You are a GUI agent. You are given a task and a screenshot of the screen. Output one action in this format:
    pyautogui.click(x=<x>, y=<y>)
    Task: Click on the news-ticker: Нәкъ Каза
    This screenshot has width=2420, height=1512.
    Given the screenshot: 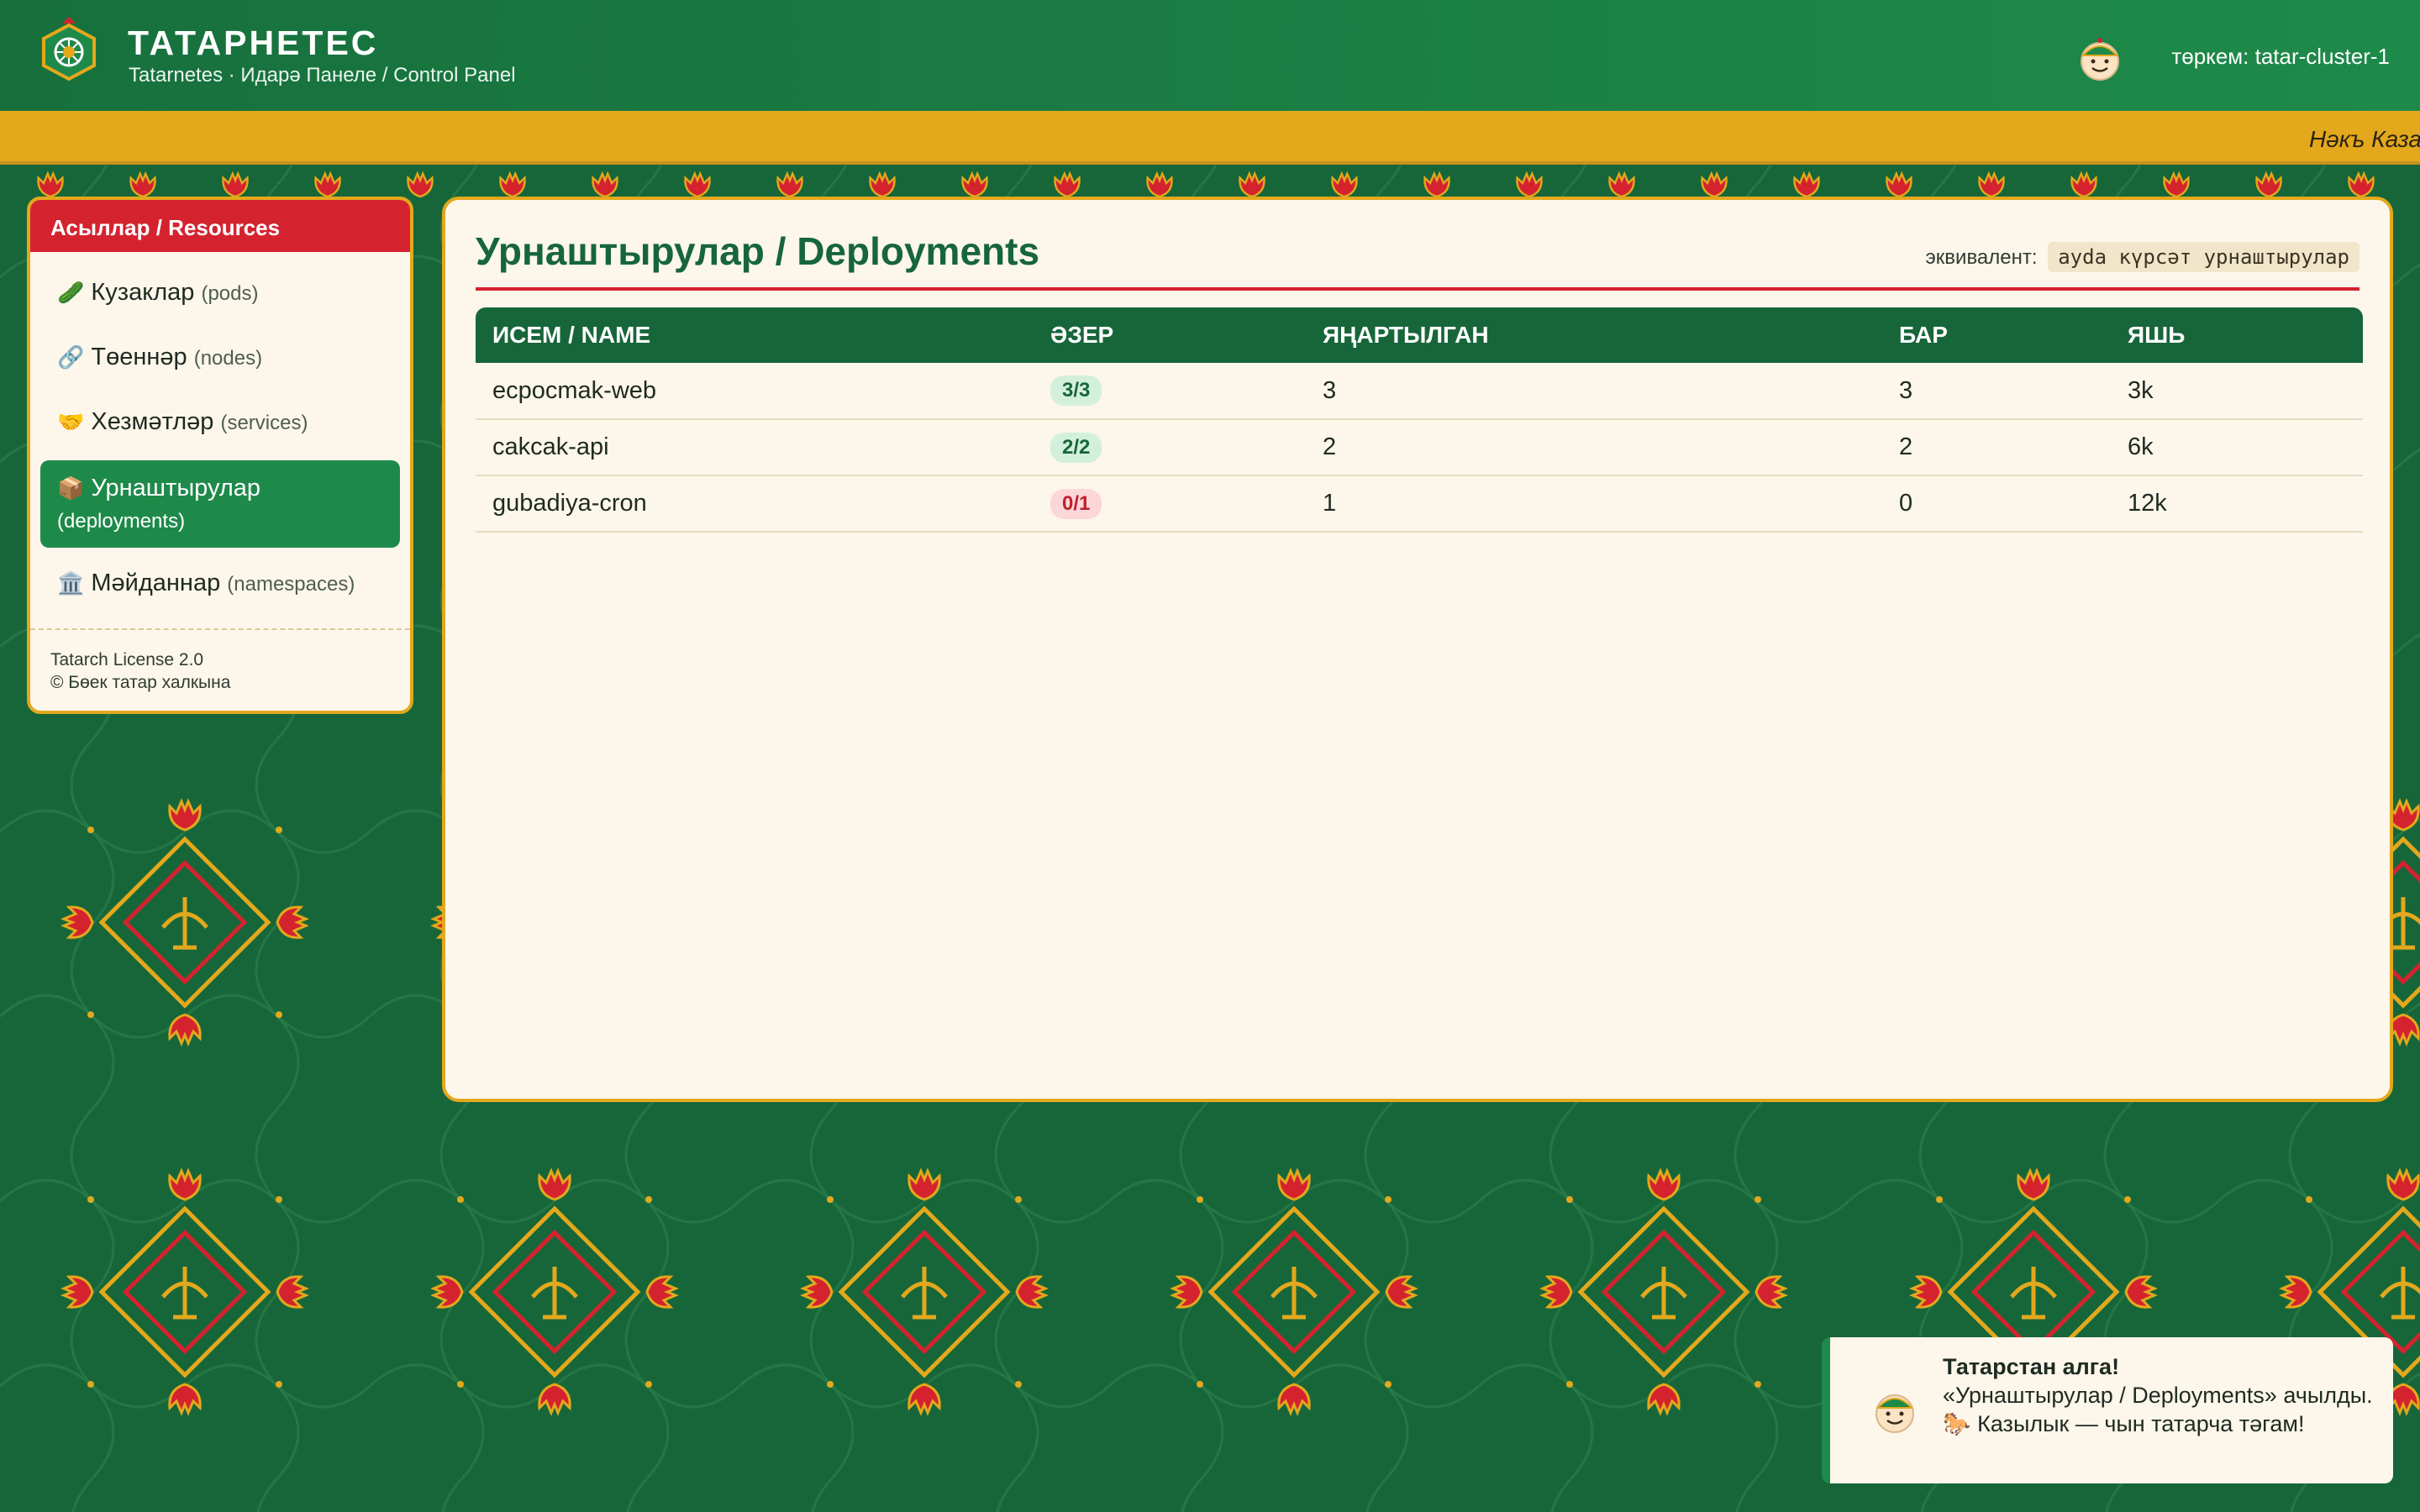 What is the action you would take?
    pyautogui.click(x=1210, y=138)
    